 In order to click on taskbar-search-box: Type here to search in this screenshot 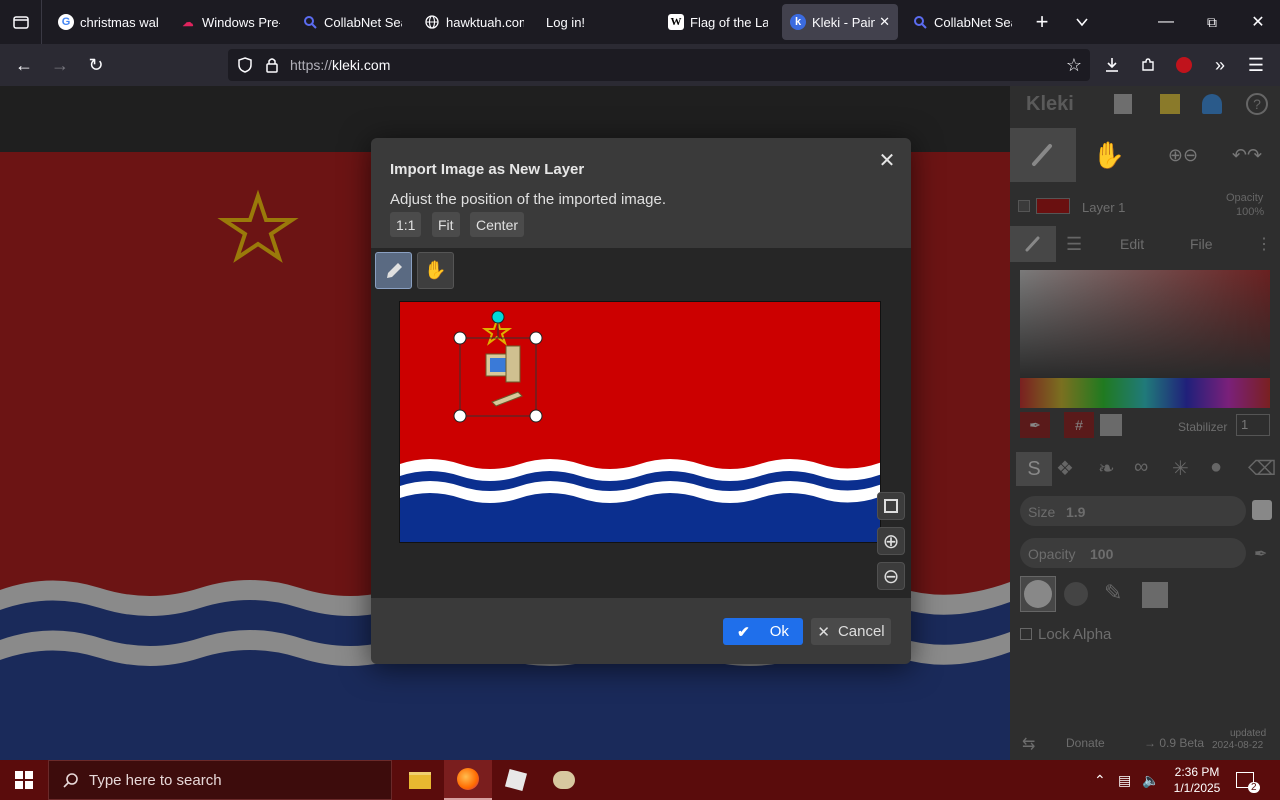, I will do `click(220, 780)`.